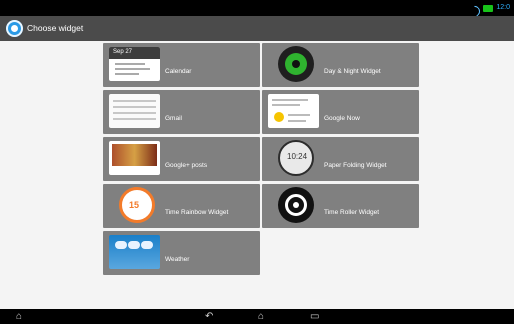 The height and width of the screenshot is (324, 514). Describe the element at coordinates (197, 212) in the screenshot. I see `widget-label: Time Rainbow Widget` at that location.